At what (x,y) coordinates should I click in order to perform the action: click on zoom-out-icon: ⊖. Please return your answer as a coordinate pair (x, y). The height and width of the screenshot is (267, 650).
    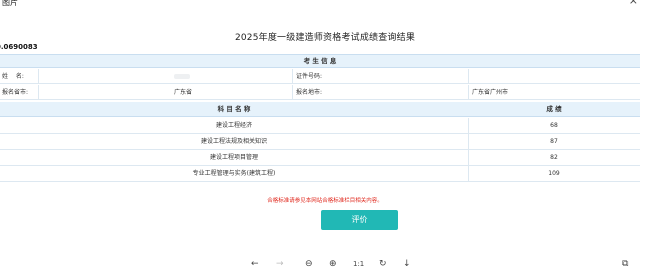
    Looking at the image, I should click on (309, 262).